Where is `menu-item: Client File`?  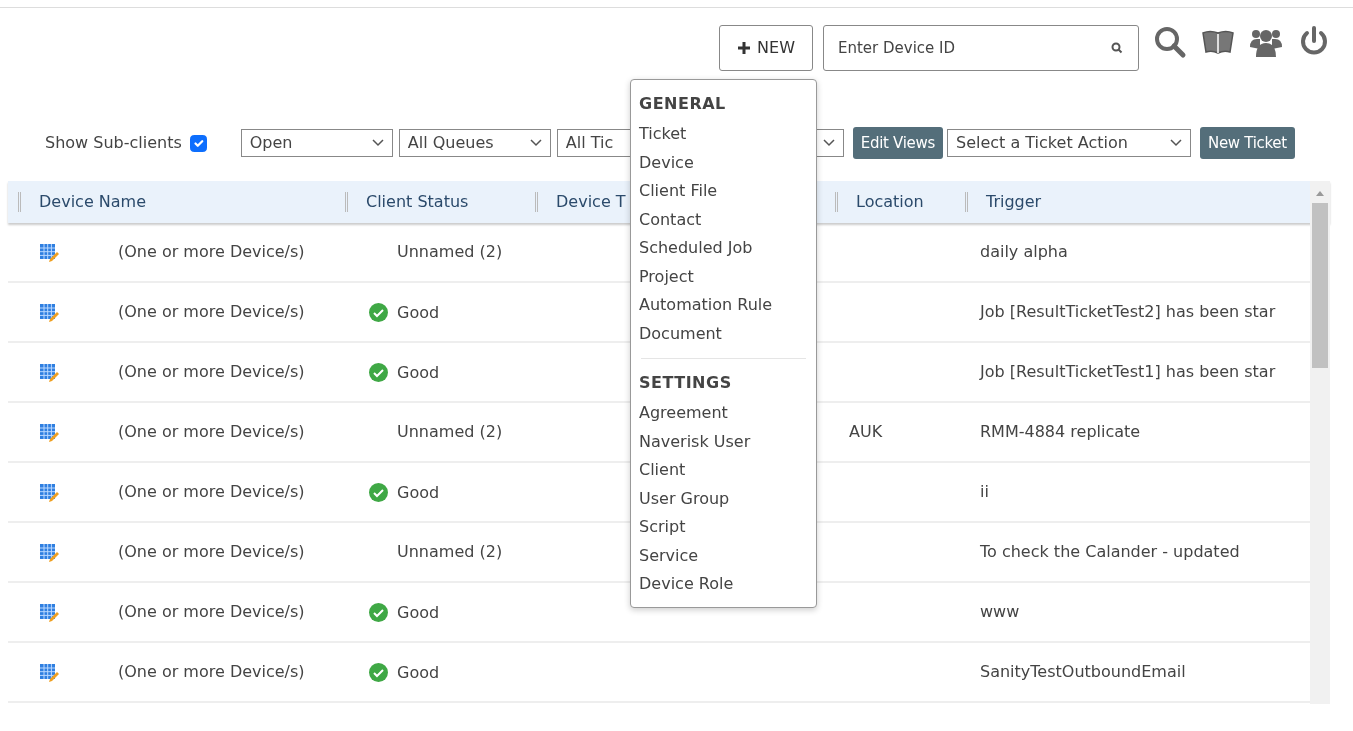 menu-item: Client File is located at coordinates (723, 191).